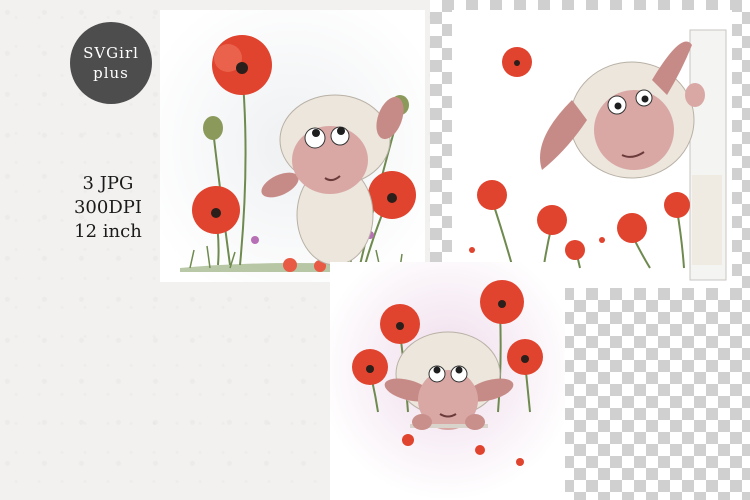 Image resolution: width=750 pixels, height=500 pixels. Describe the element at coordinates (111, 53) in the screenshot. I see `brand-name: SVGirl` at that location.